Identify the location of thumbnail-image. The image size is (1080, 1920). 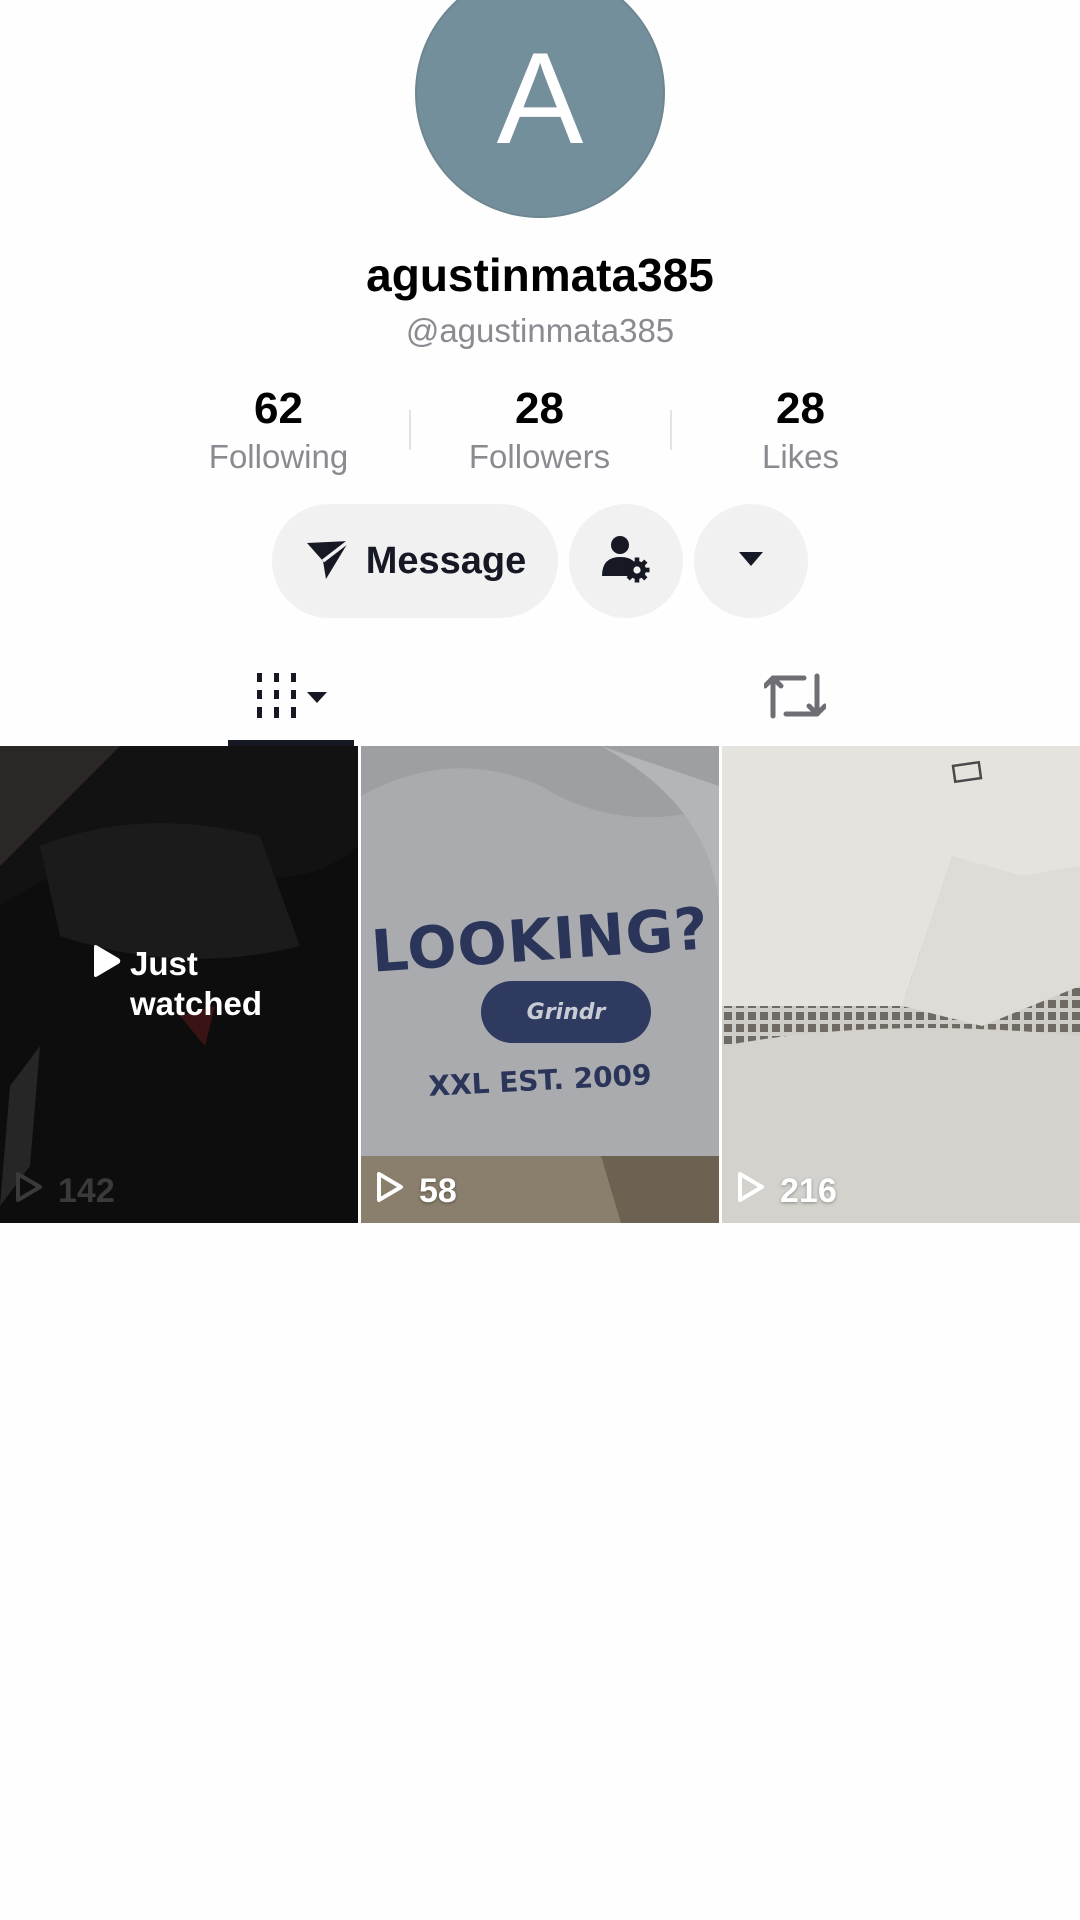
(901, 984).